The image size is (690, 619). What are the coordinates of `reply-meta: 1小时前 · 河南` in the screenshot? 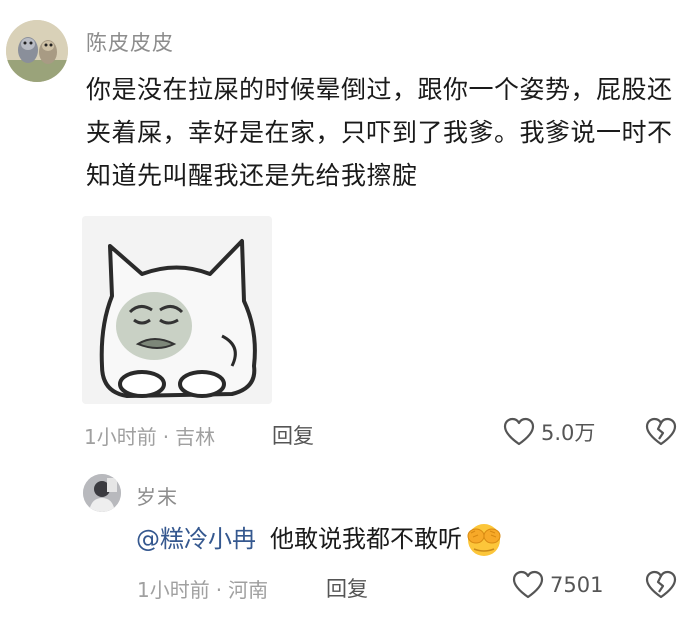 It's located at (202, 588).